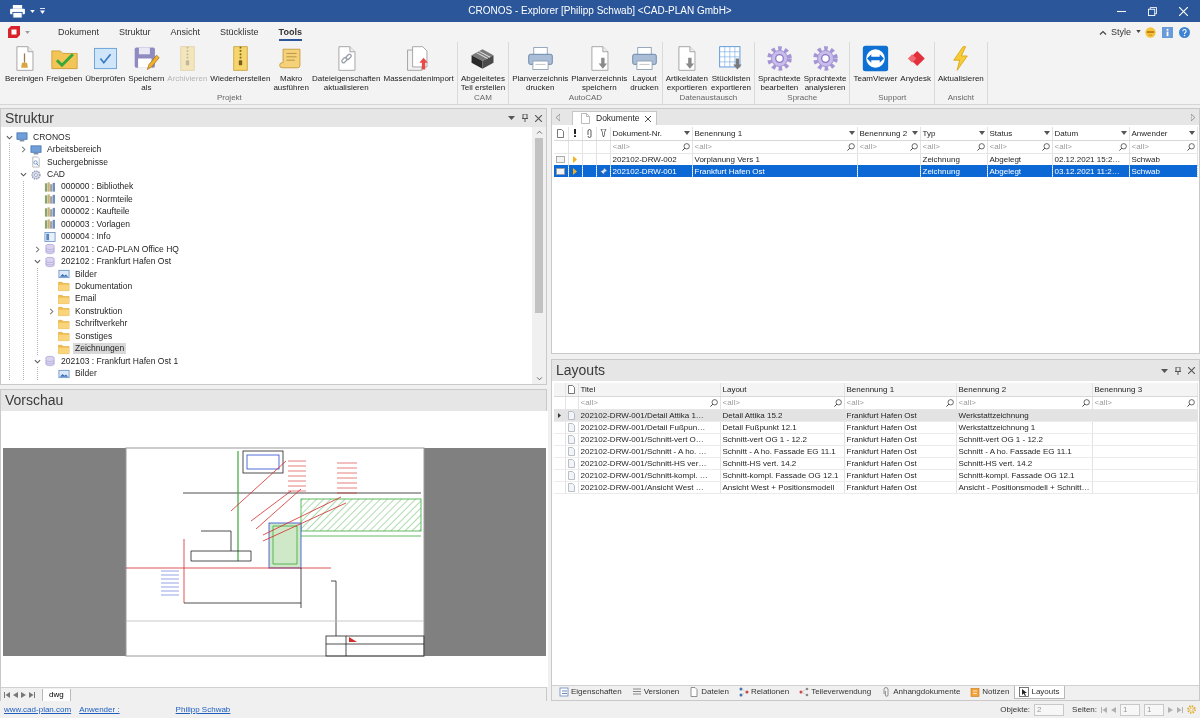 Image resolution: width=1200 pixels, height=718 pixels. I want to click on customize-icon, so click(42, 11).